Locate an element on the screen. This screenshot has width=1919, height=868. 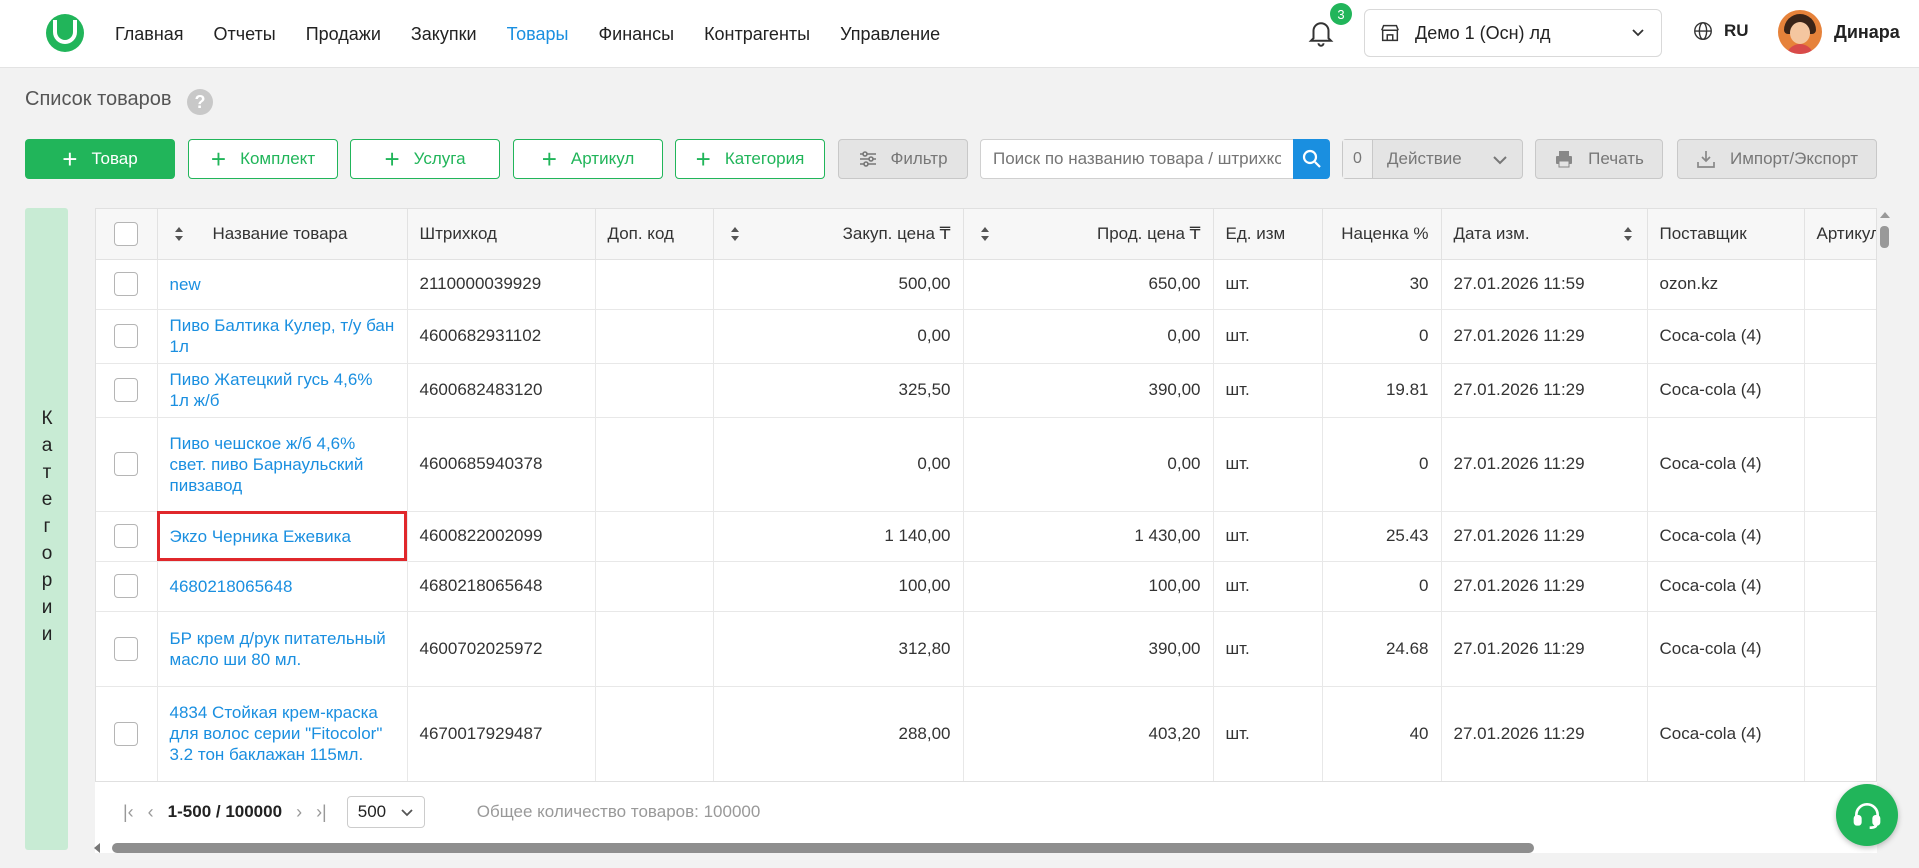
nav-item-home: Главная is located at coordinates (149, 34).